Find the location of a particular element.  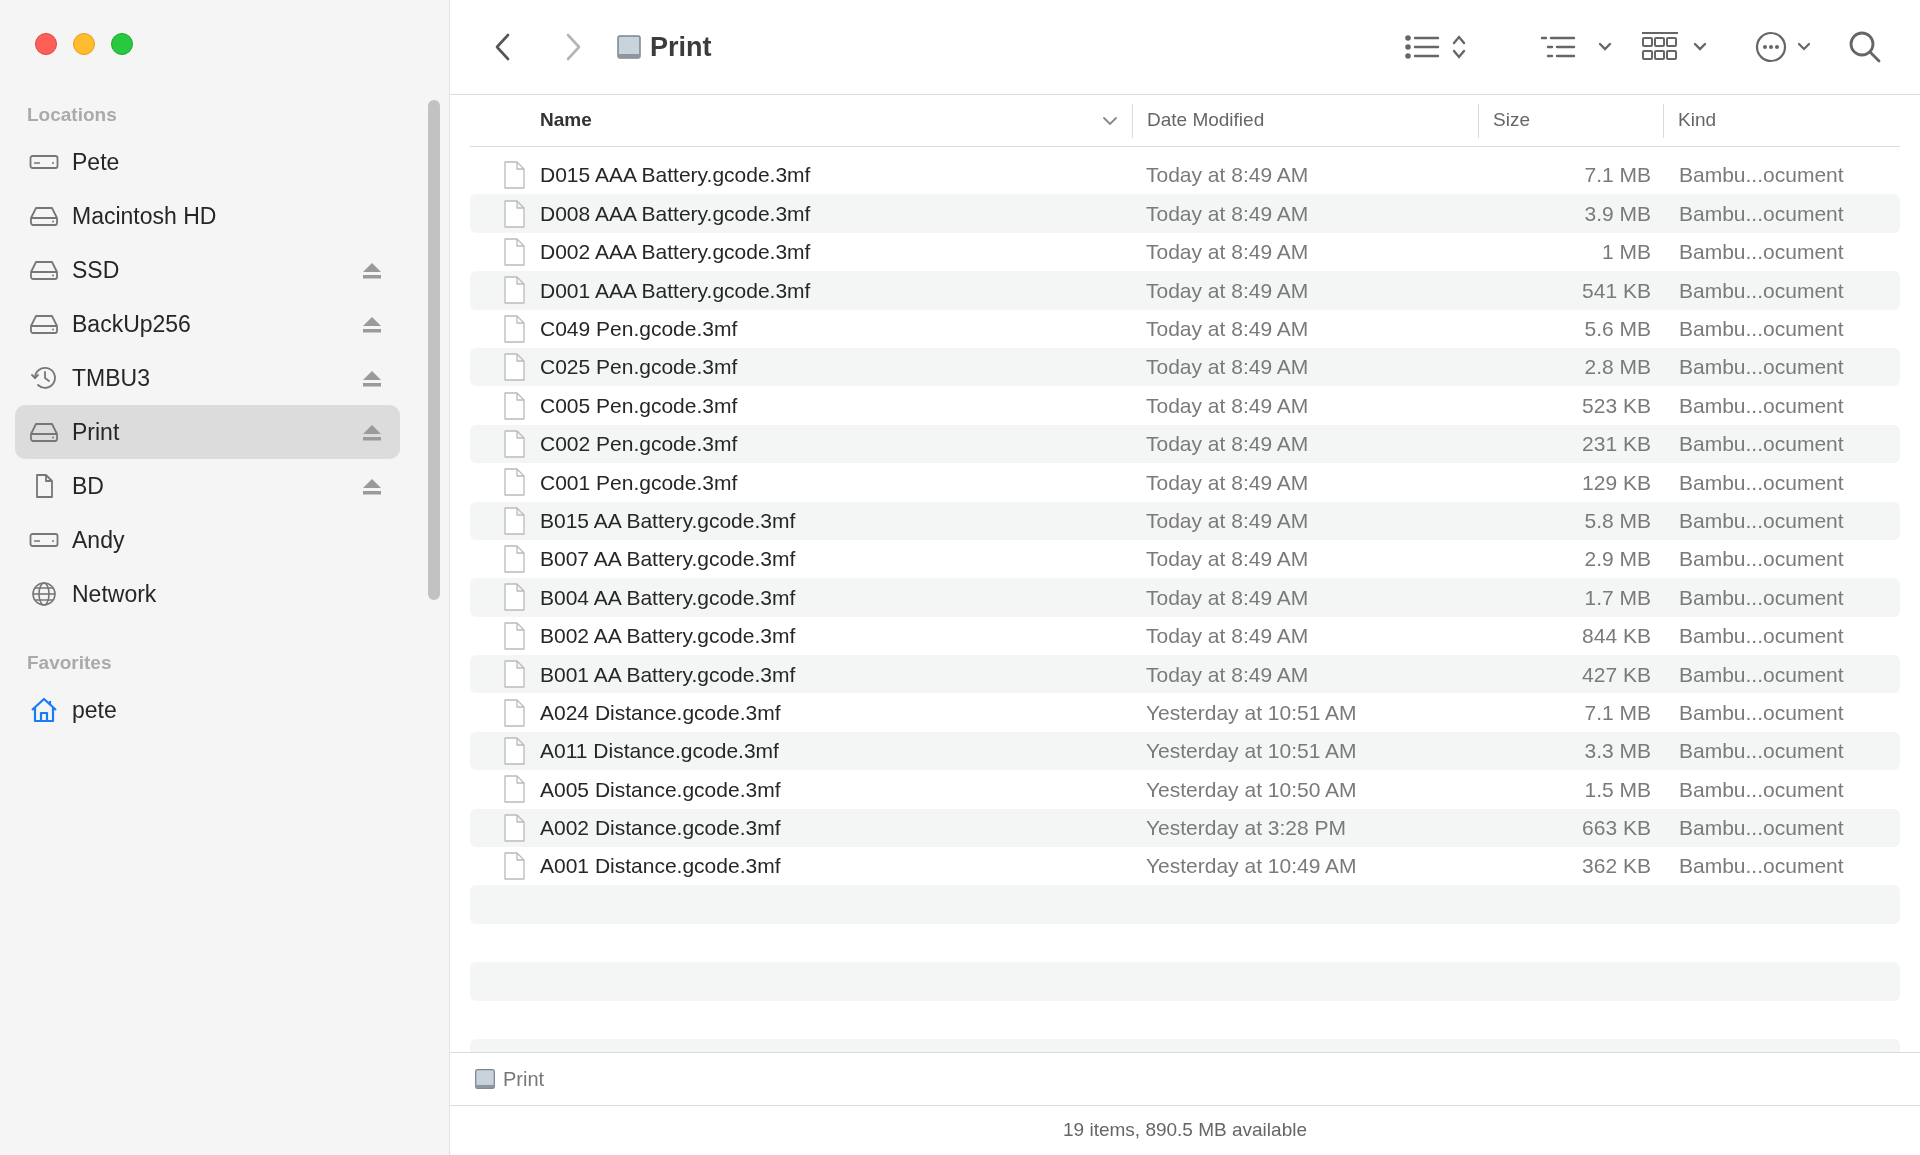

sidebar-item: BackUp256 is located at coordinates (207, 324).